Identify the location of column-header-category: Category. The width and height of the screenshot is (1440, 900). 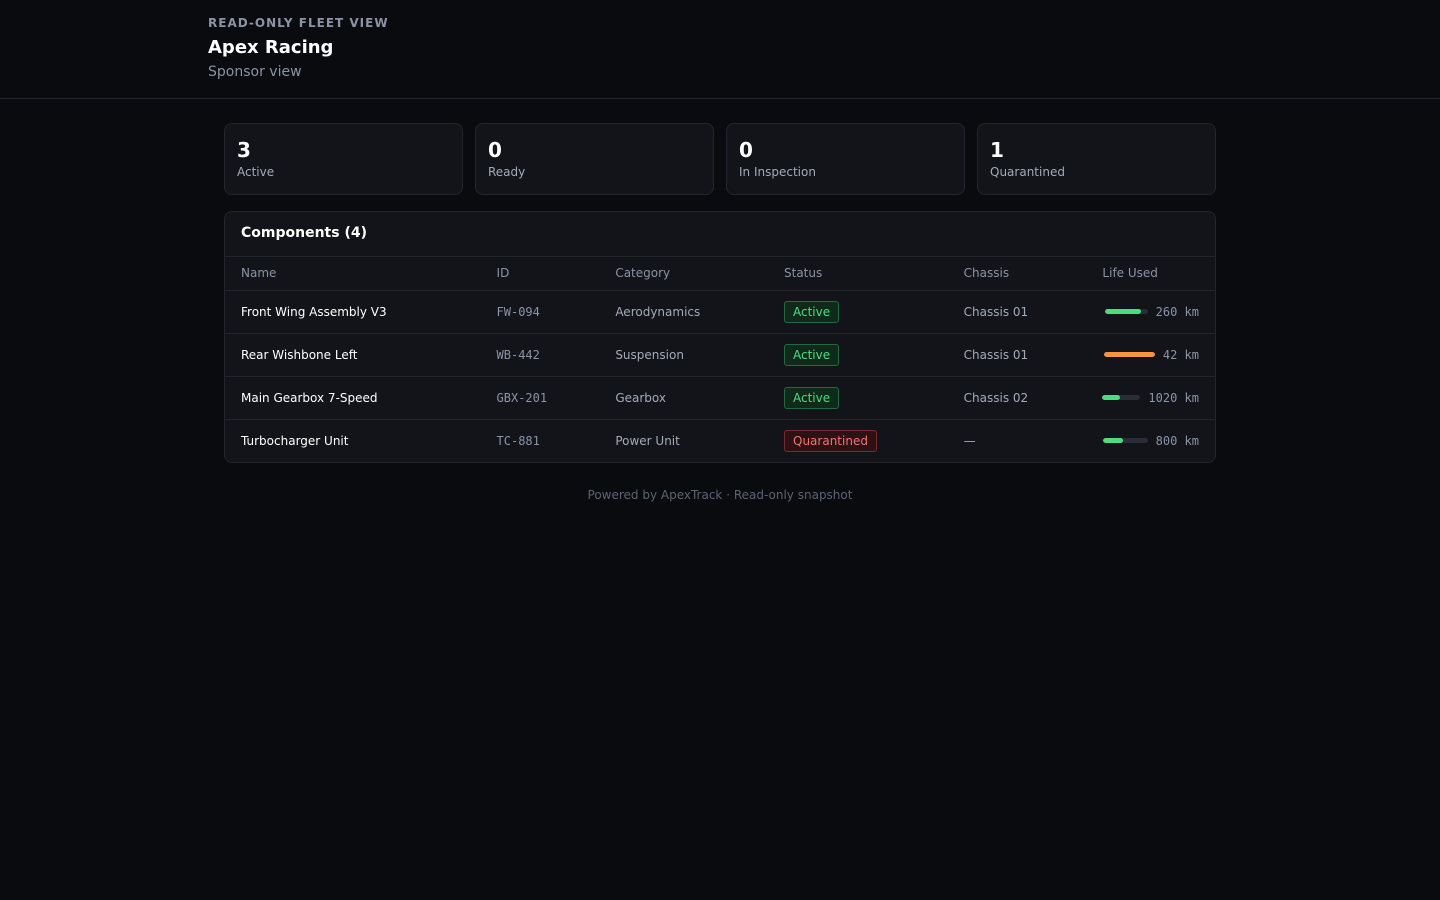
(683, 274).